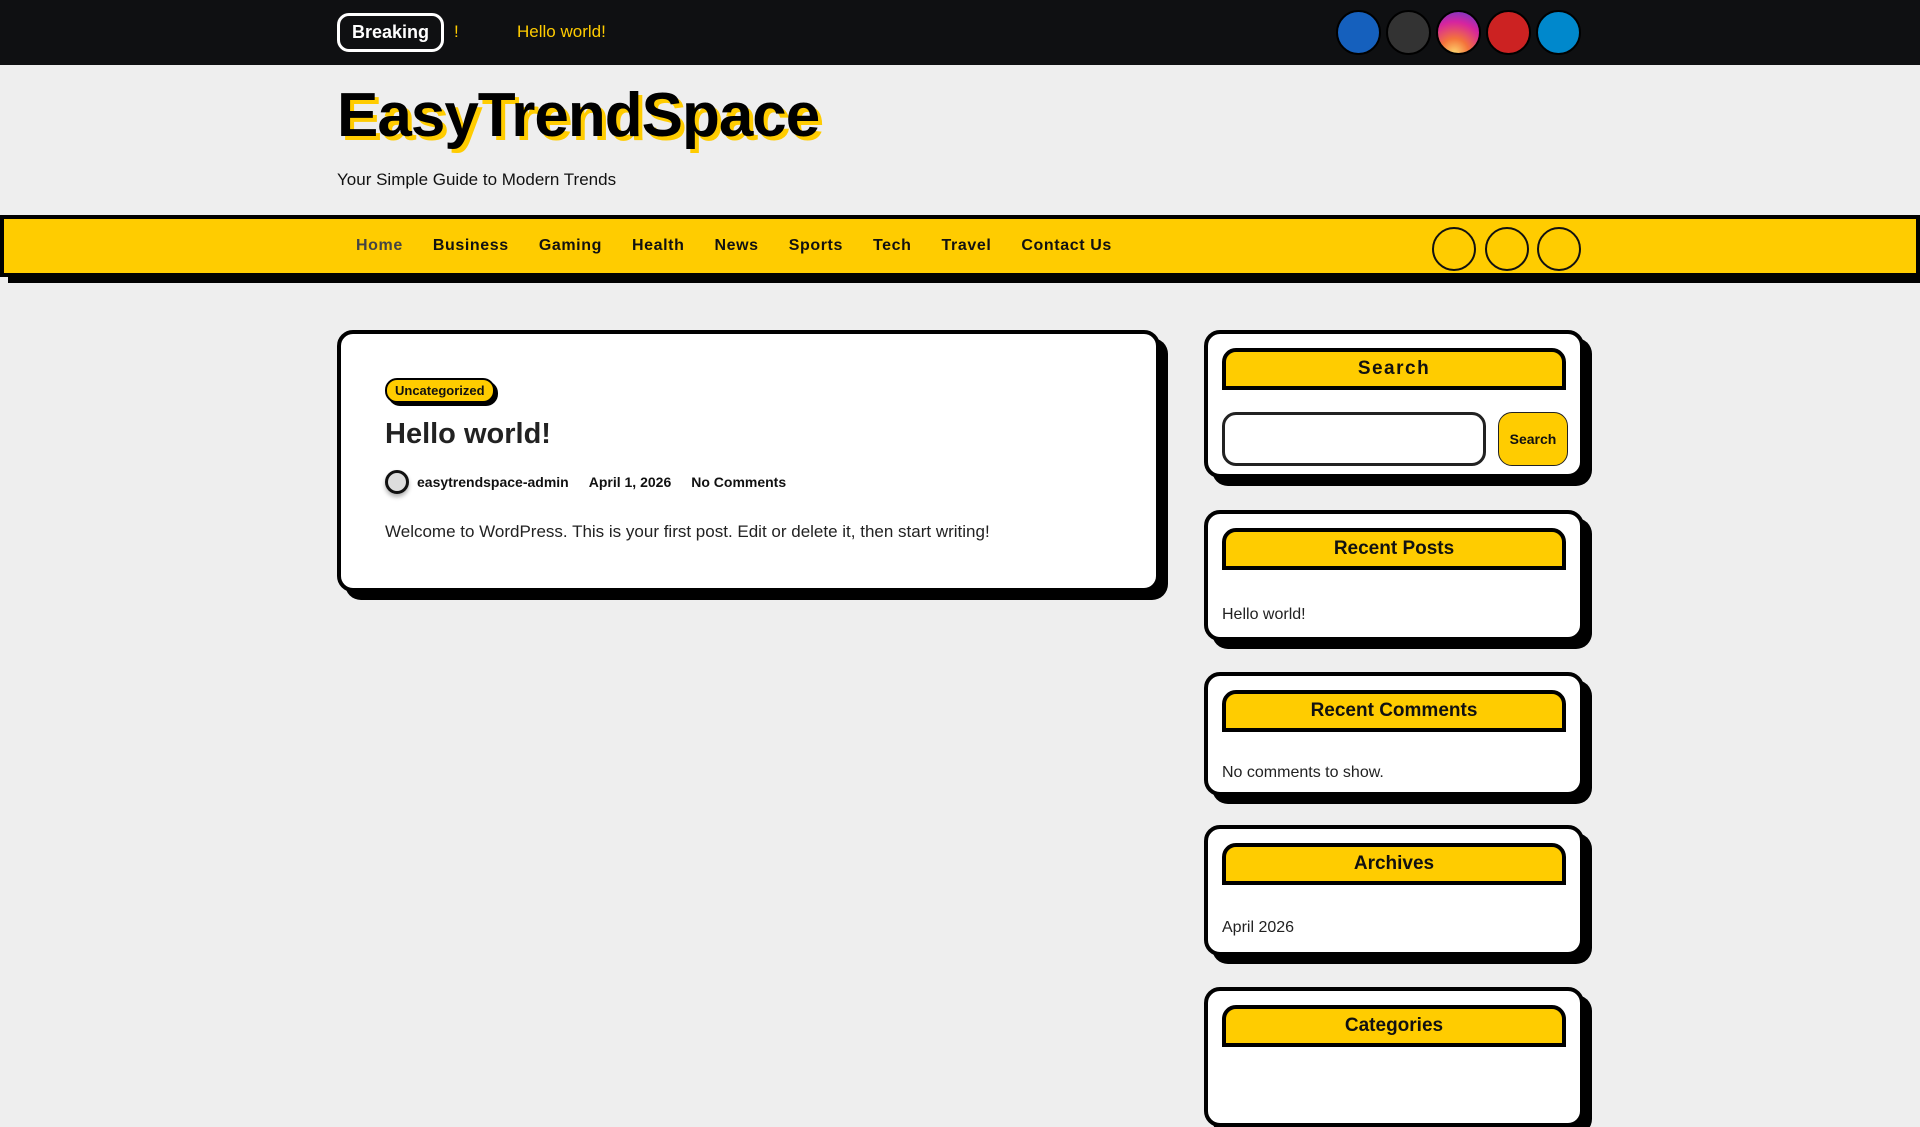 This screenshot has width=1920, height=1127. Describe the element at coordinates (1458, 32) in the screenshot. I see `instagram-icon` at that location.